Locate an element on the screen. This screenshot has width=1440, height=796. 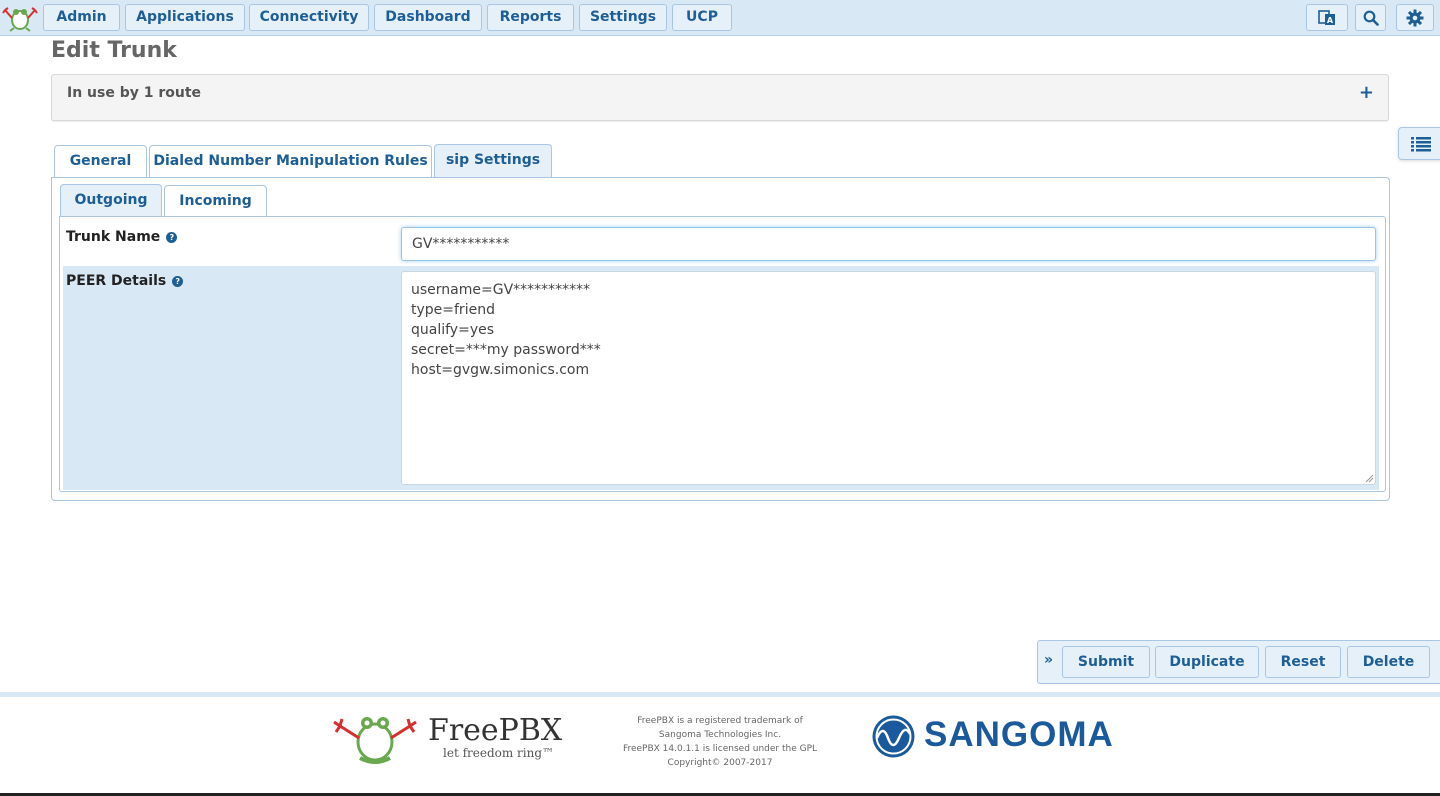
search-button is located at coordinates (1370, 17).